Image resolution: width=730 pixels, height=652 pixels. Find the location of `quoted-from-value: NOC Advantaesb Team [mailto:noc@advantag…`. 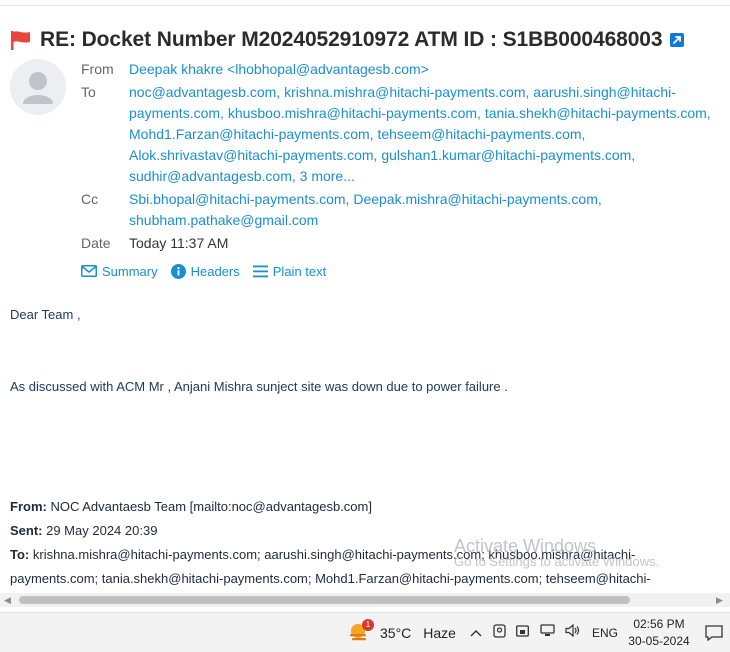

quoted-from-value: NOC Advantaesb Team [mailto:noc@advantag… is located at coordinates (209, 506).